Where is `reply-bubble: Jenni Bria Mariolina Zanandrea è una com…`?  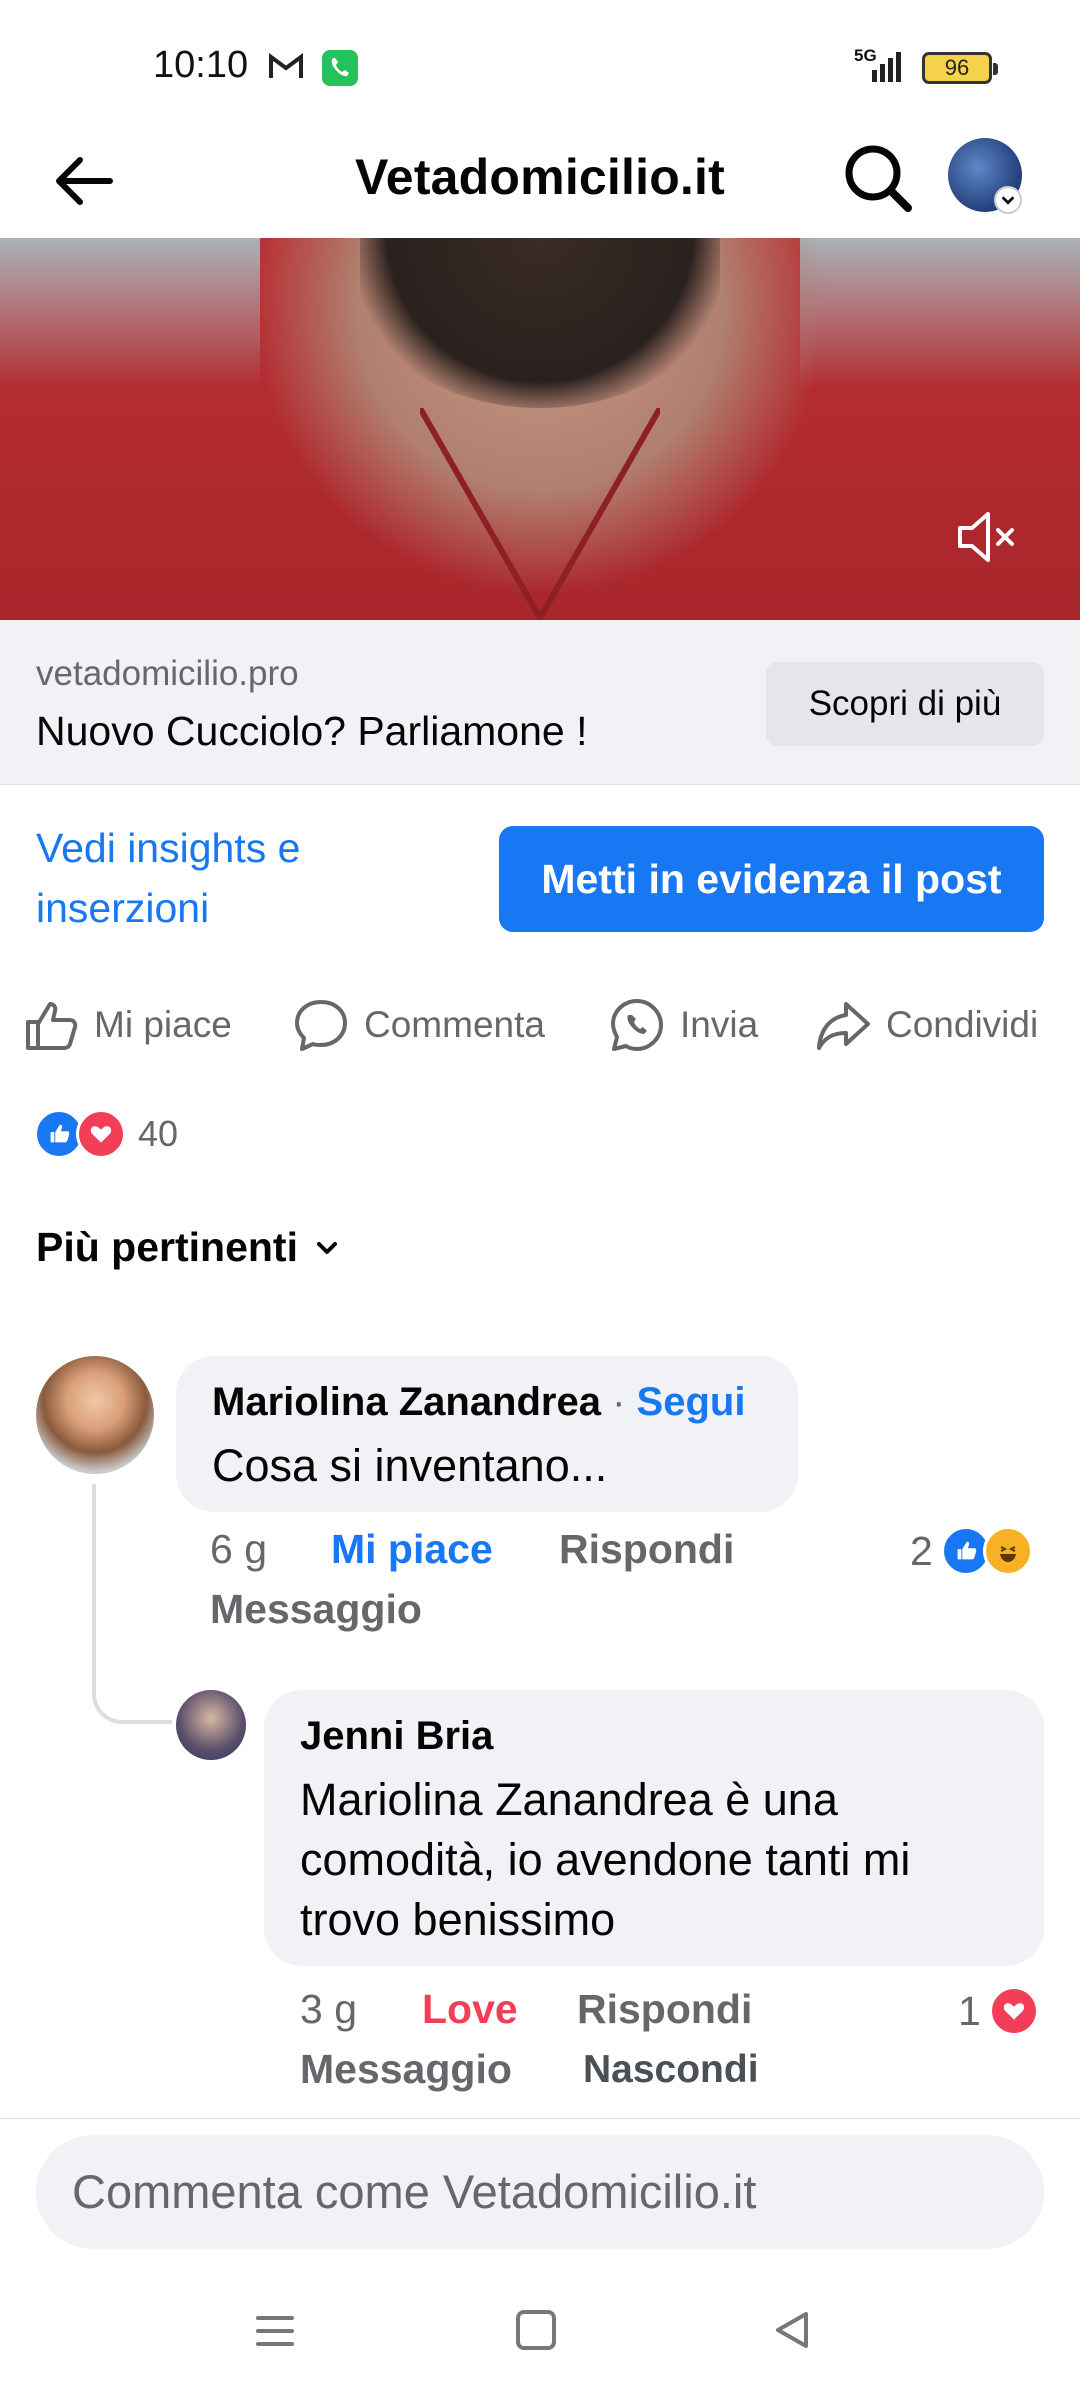
reply-bubble: Jenni Bria Mariolina Zanandrea è una com… is located at coordinates (654, 1828).